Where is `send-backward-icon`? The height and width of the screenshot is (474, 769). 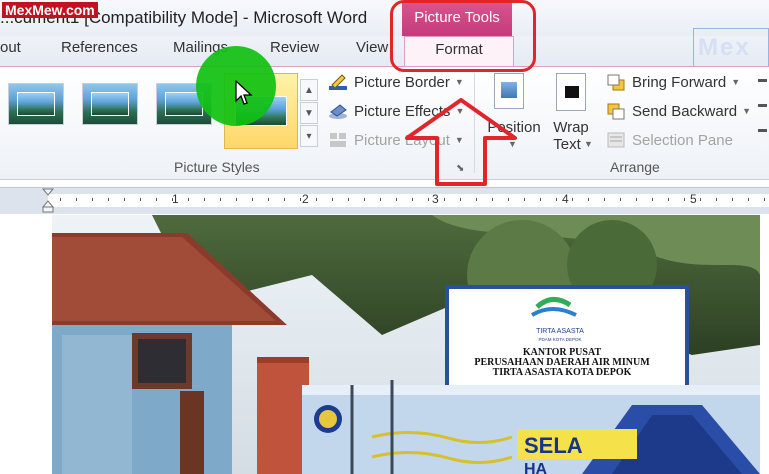
send-backward-icon is located at coordinates (616, 111).